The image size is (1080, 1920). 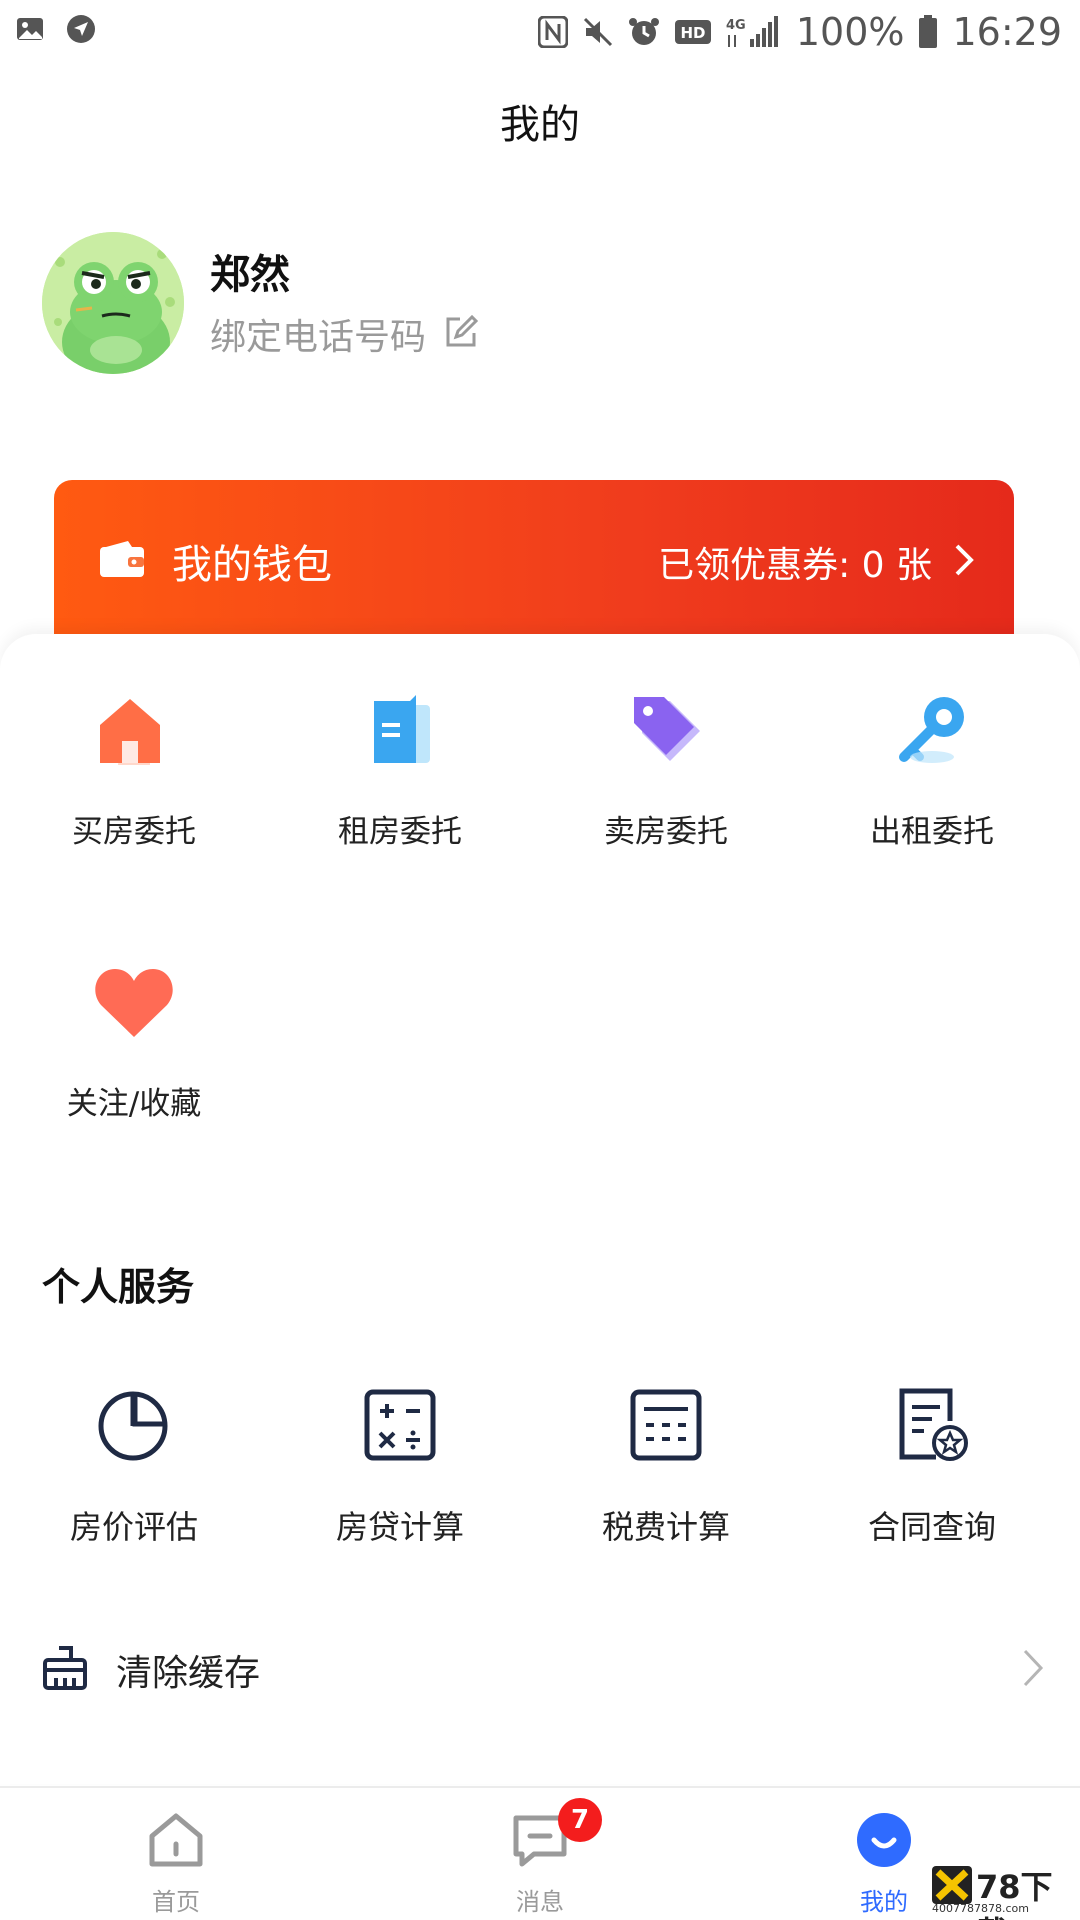 What do you see at coordinates (461, 333) in the screenshot?
I see `edit-icon` at bounding box center [461, 333].